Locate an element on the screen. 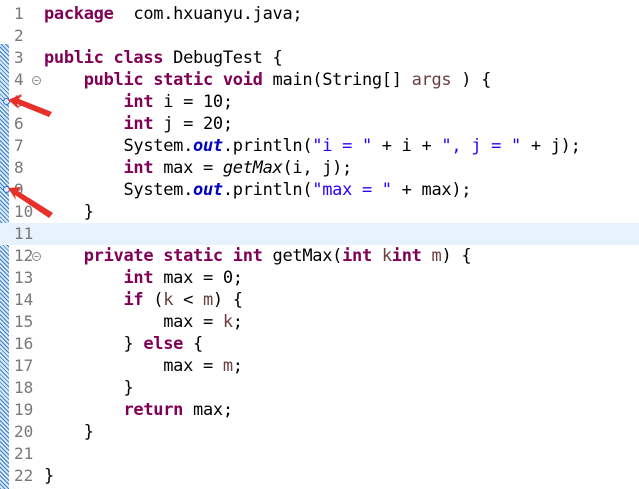 The width and height of the screenshot is (639, 489). code-line-5: 5 int i = 10; is located at coordinates (319, 102).